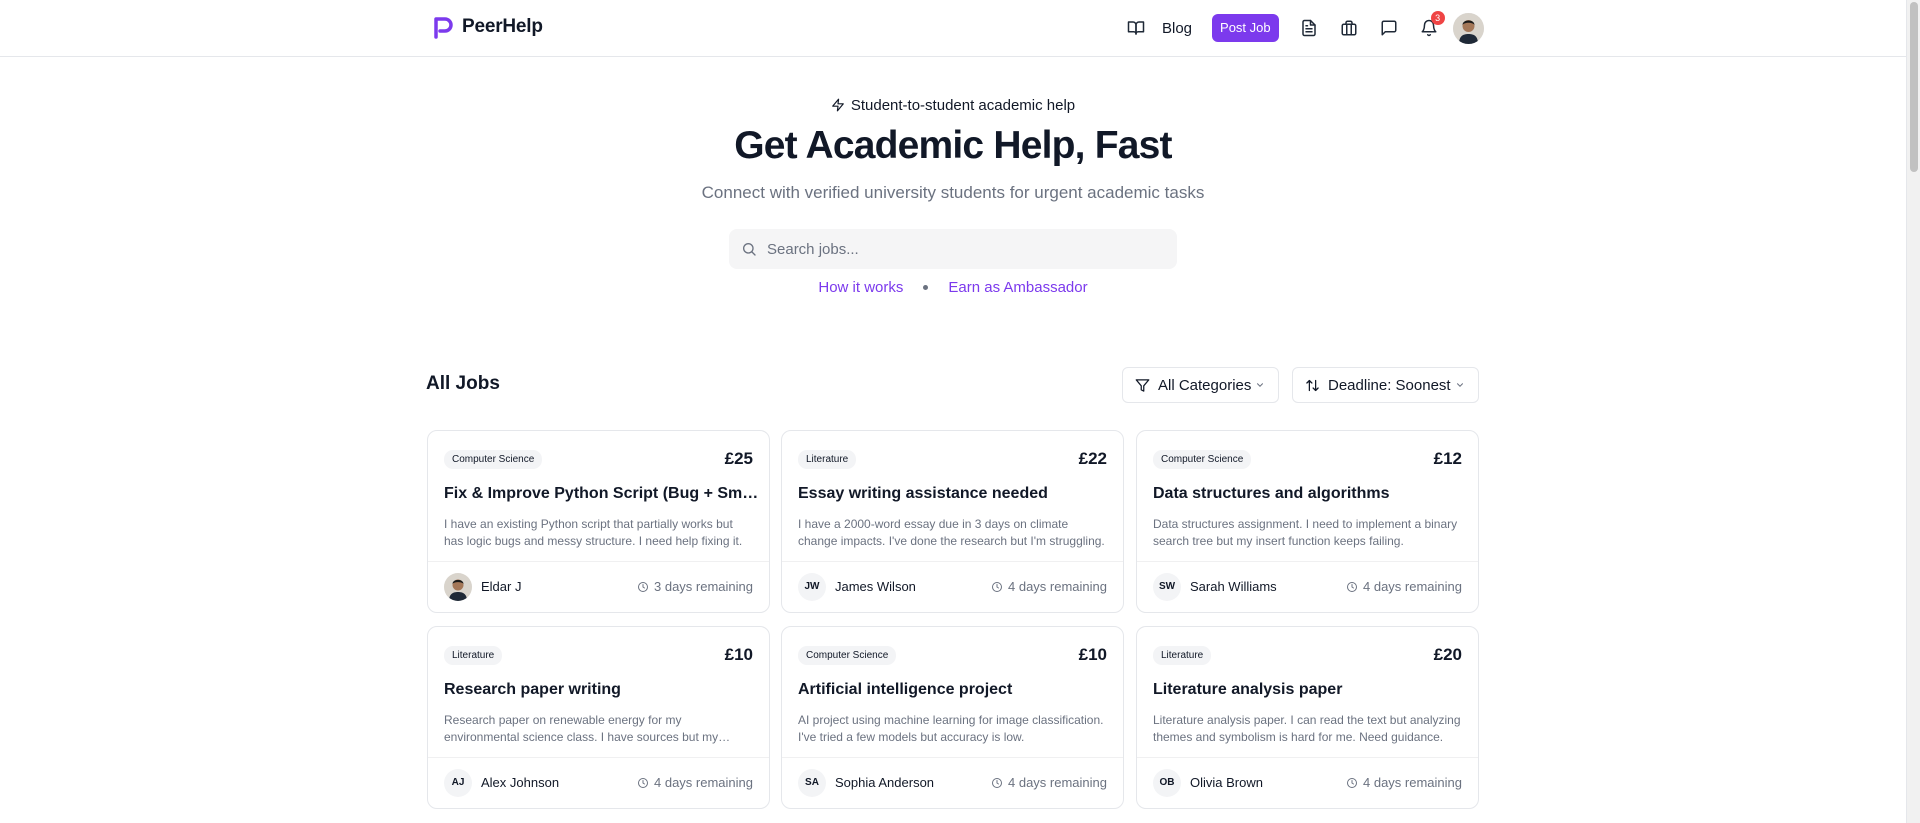  What do you see at coordinates (1389, 385) in the screenshot?
I see `sort-label: Deadline: Soonest` at bounding box center [1389, 385].